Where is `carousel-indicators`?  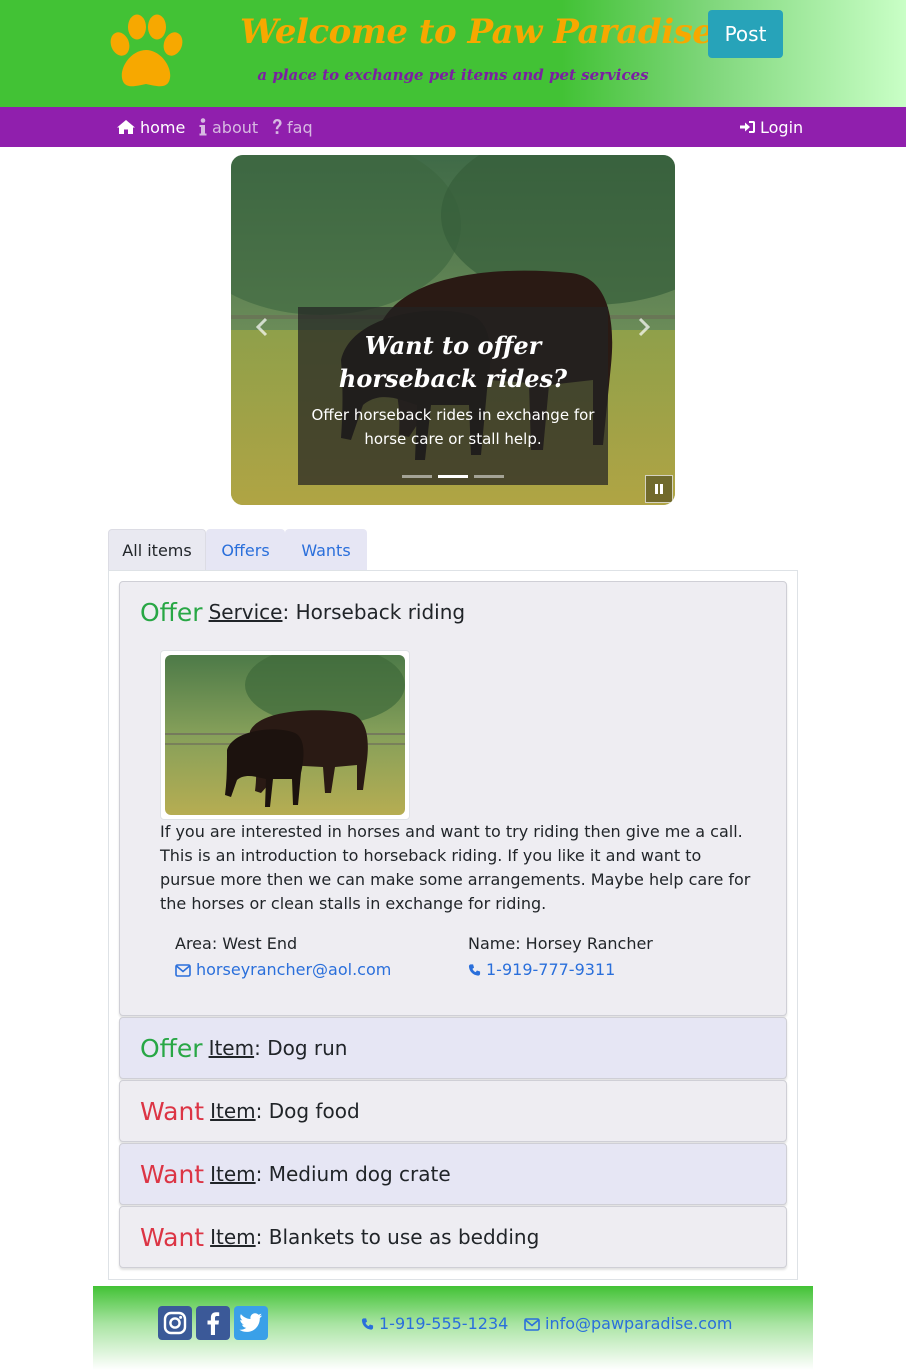 carousel-indicators is located at coordinates (453, 476).